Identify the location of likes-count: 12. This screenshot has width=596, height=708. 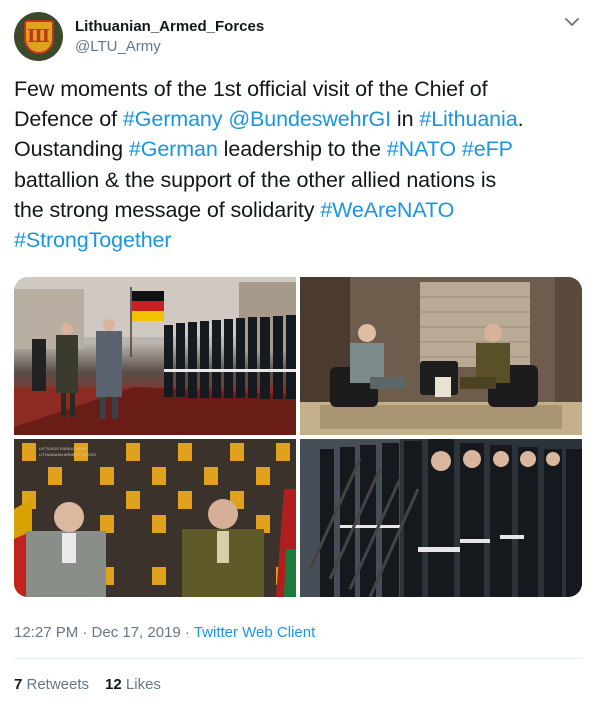
(113, 684).